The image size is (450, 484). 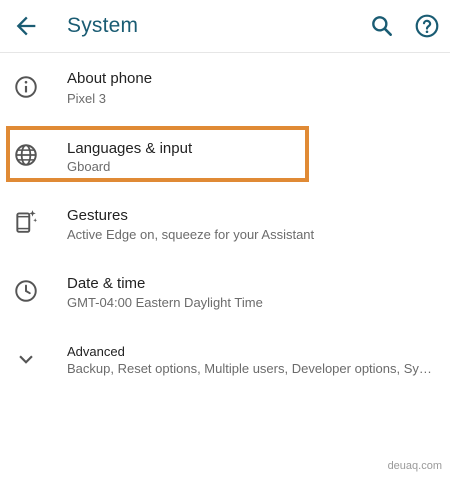 What do you see at coordinates (106, 283) in the screenshot?
I see `settings-item-label: Date & time` at bounding box center [106, 283].